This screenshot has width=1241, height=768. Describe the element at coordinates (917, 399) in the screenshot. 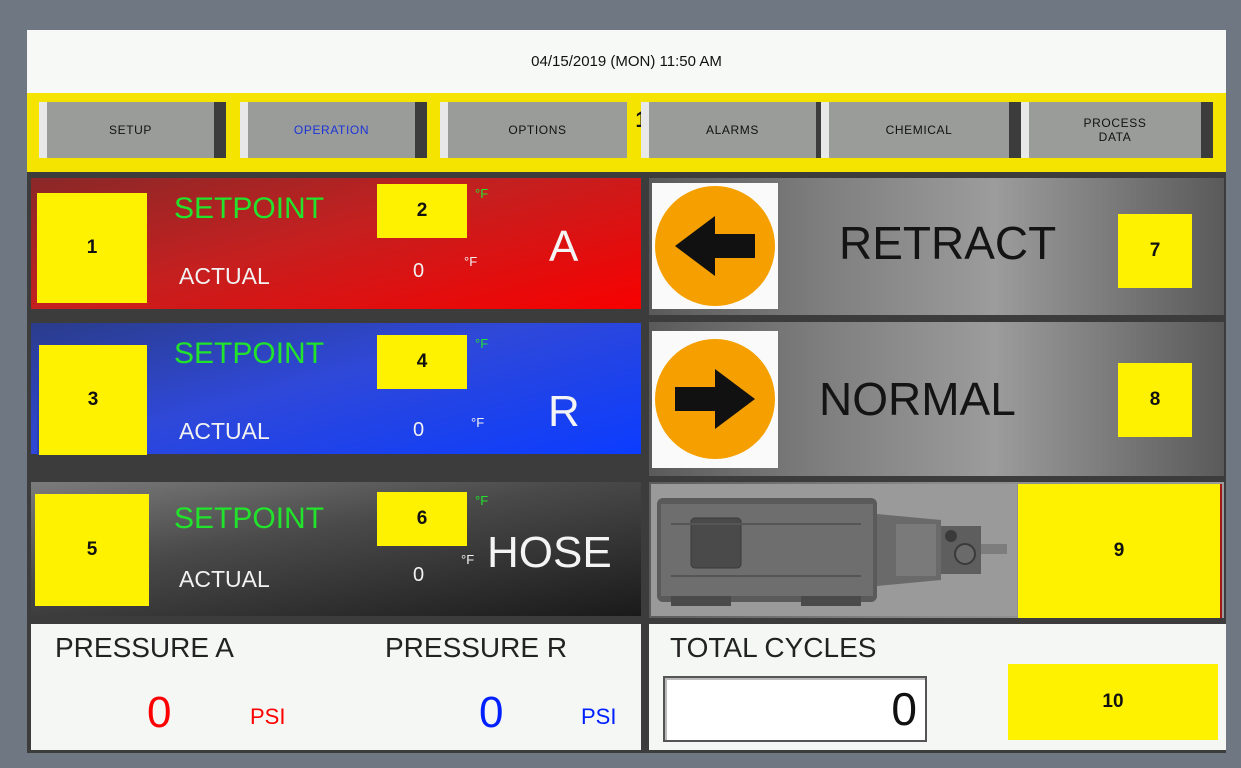

I see `normal-label: NORMAL` at that location.